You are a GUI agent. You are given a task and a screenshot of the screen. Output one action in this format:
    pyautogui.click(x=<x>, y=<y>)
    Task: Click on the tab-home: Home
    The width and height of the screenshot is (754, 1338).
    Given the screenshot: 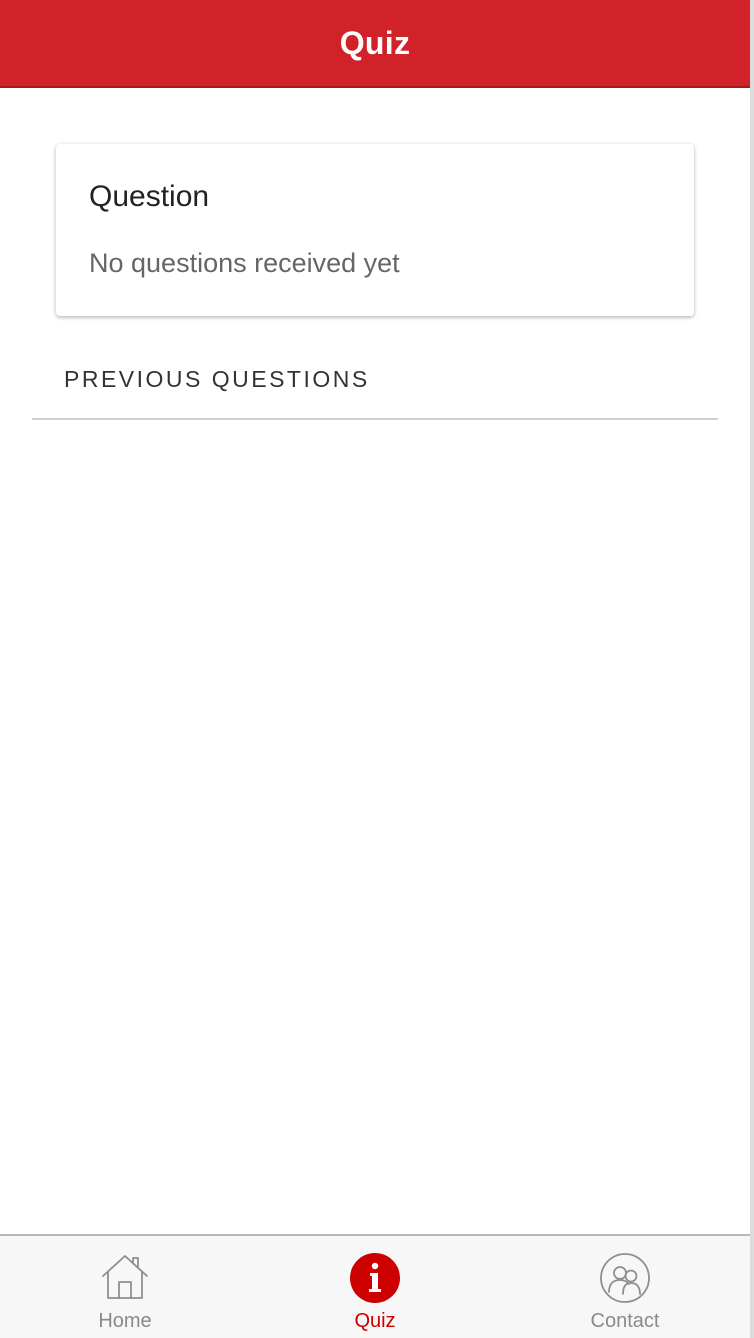 What is the action you would take?
    pyautogui.click(x=125, y=1287)
    